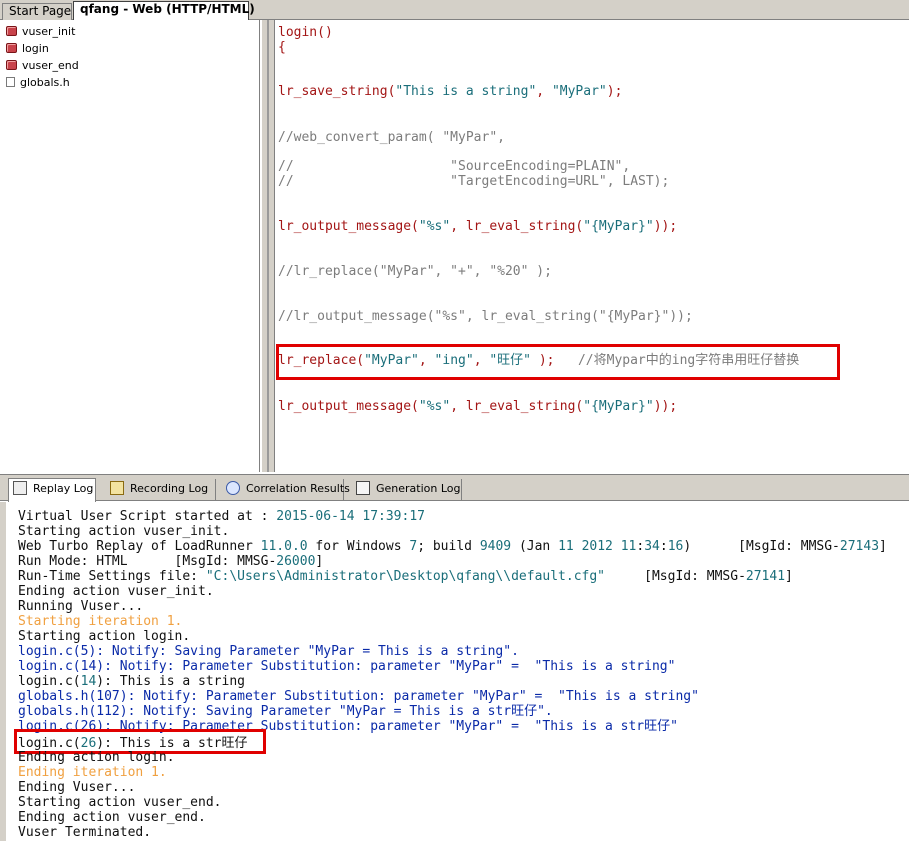 The height and width of the screenshot is (841, 909). I want to click on recording-log-icon, so click(117, 488).